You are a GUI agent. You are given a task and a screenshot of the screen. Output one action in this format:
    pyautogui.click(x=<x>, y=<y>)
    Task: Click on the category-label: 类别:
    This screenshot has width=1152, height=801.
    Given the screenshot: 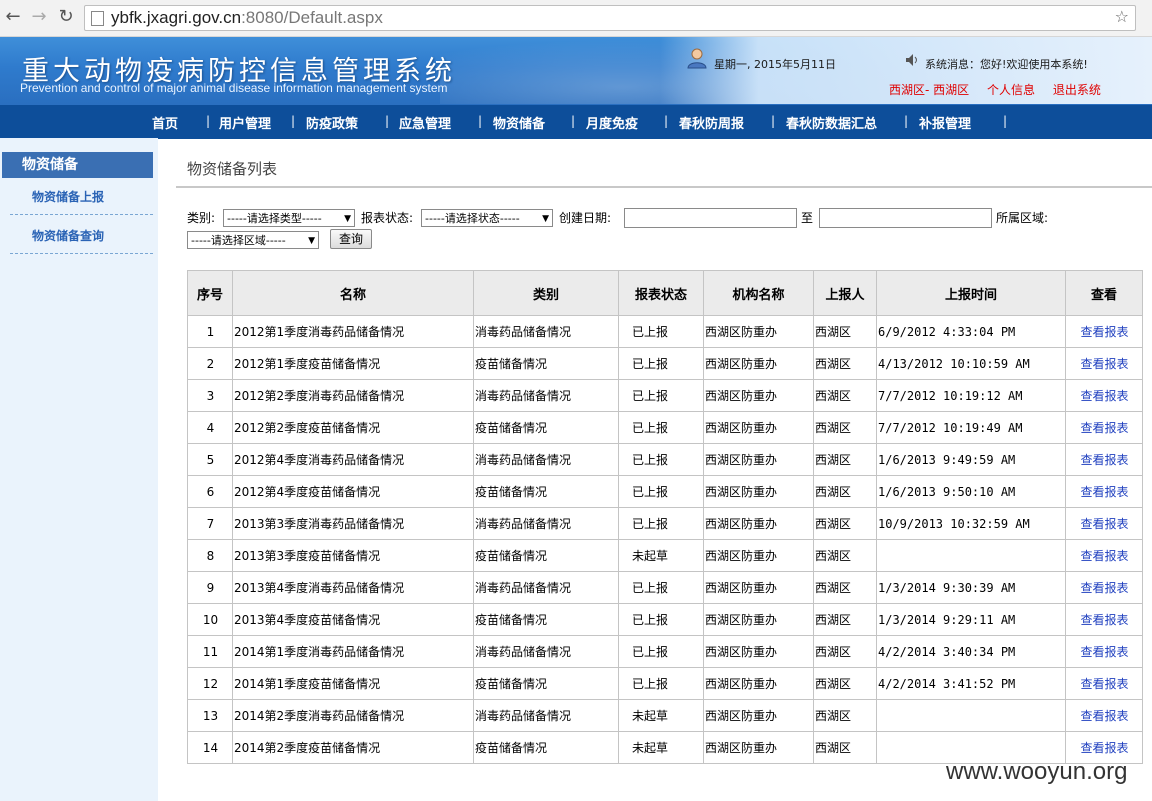 What is the action you would take?
    pyautogui.click(x=201, y=218)
    